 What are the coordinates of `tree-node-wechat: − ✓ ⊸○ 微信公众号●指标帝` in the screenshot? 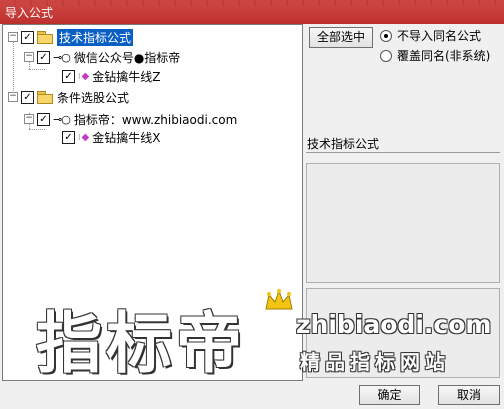 It's located at (102, 57).